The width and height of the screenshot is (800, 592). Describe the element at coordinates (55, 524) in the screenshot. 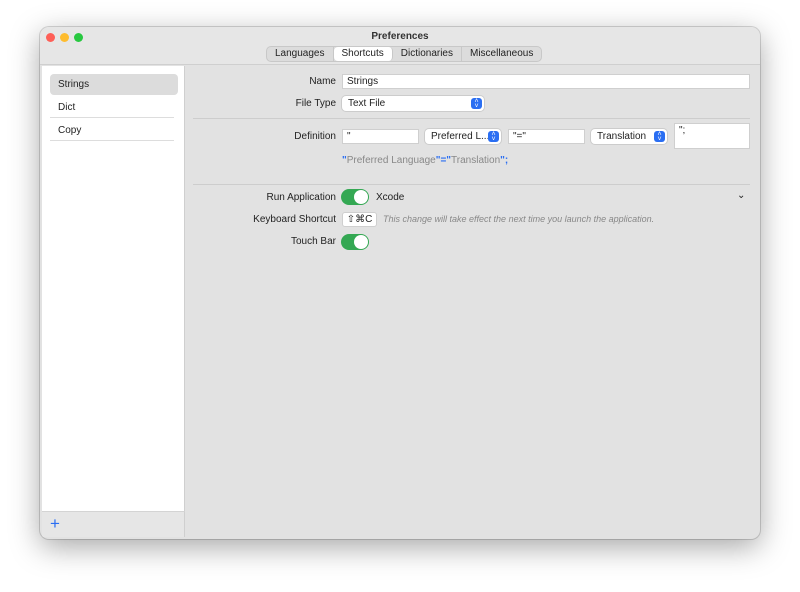

I see `add-button: +` at that location.